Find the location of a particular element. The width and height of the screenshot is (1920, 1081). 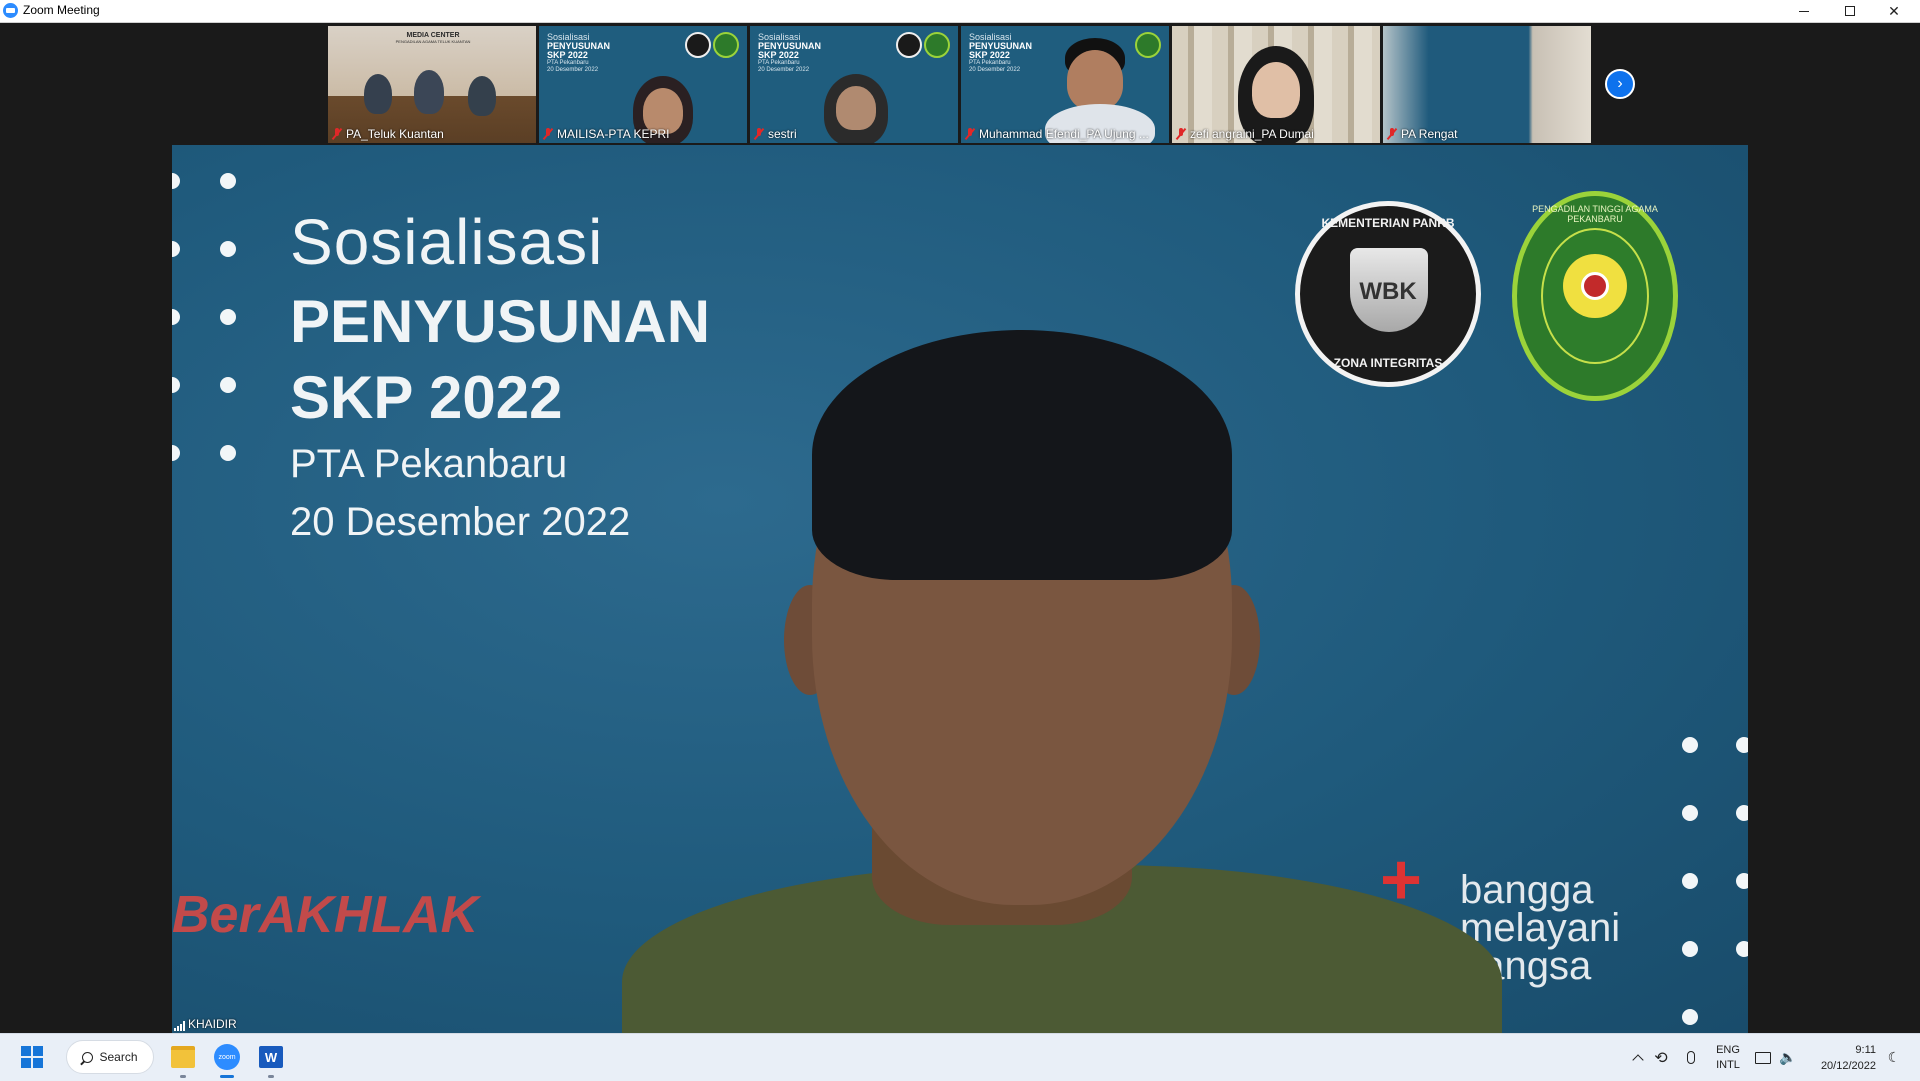

participant-name: PA Rengat is located at coordinates (1422, 134).